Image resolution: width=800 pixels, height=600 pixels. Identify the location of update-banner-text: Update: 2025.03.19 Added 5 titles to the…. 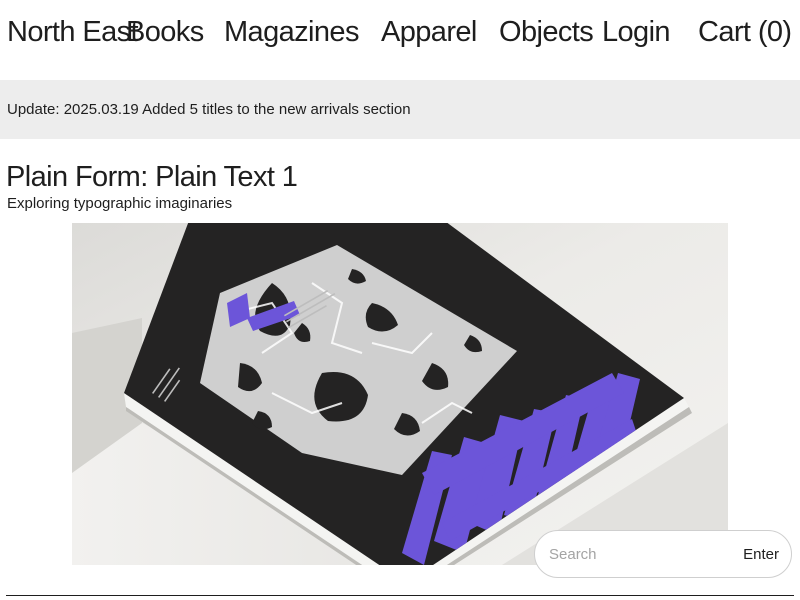
(209, 109).